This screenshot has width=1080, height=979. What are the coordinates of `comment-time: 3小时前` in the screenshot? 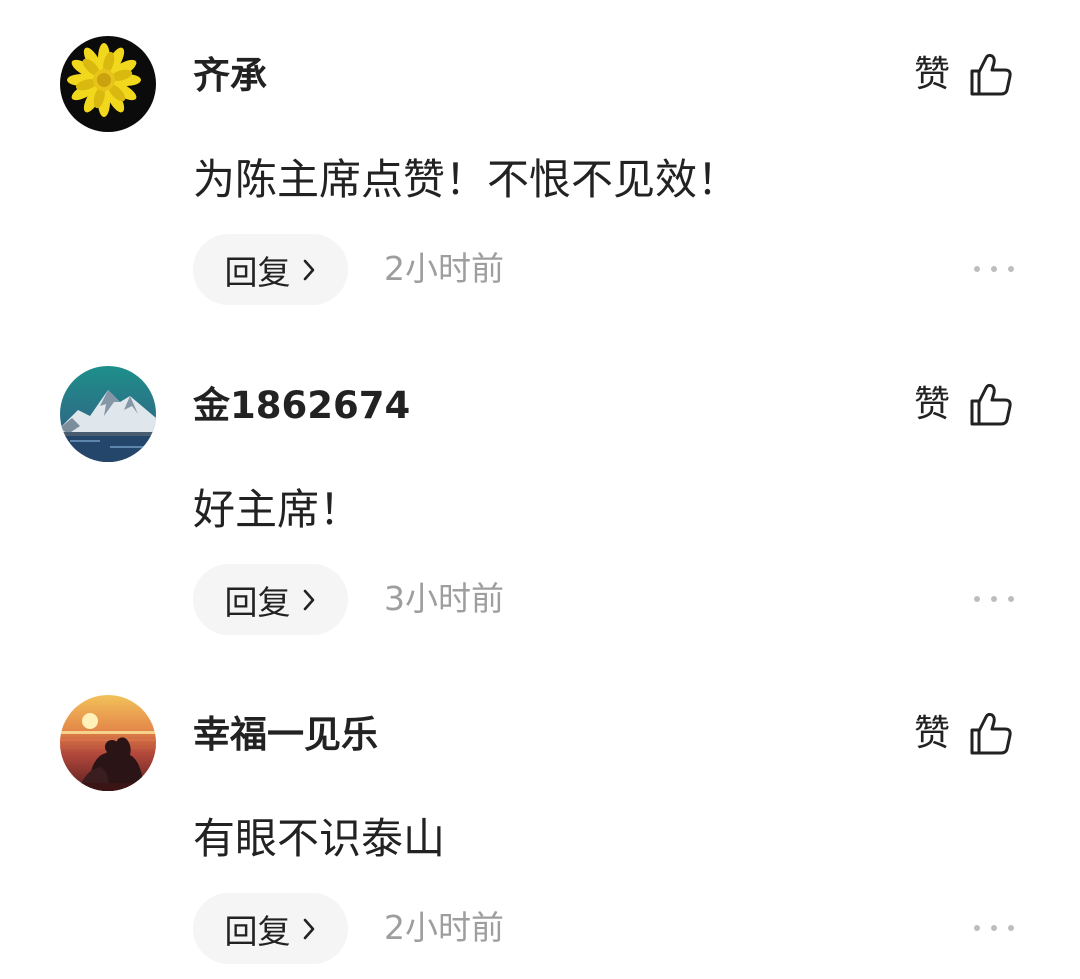 It's located at (444, 598).